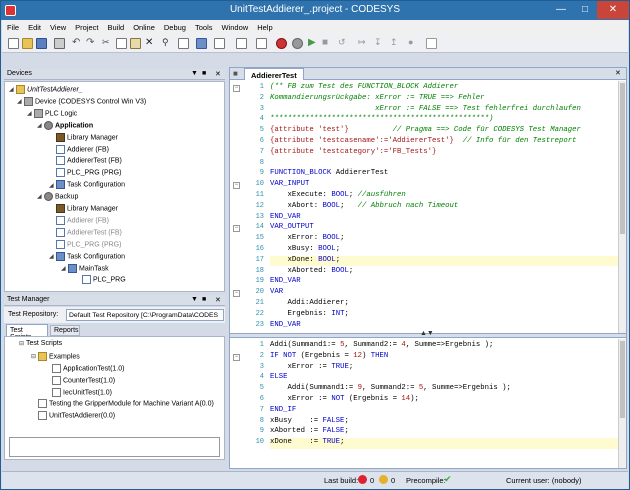 This screenshot has width=630, height=490. What do you see at coordinates (444, 228) in the screenshot?
I see `code-line: VAR_OUTPUT` at bounding box center [444, 228].